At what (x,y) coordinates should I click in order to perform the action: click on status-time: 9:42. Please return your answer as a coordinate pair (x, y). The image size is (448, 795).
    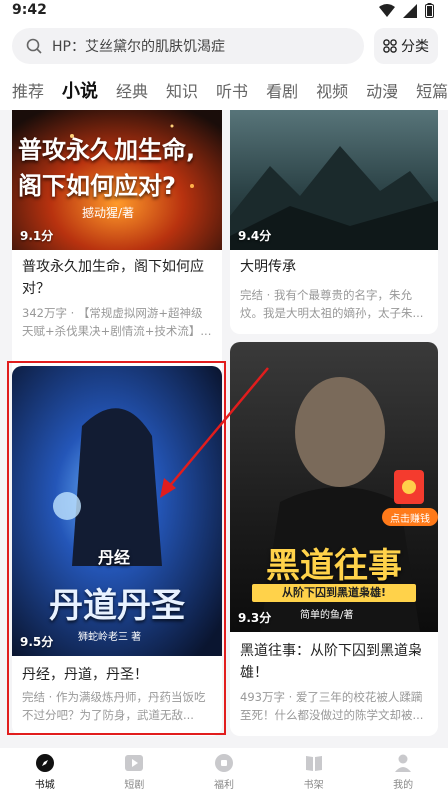
    Looking at the image, I should click on (29, 10).